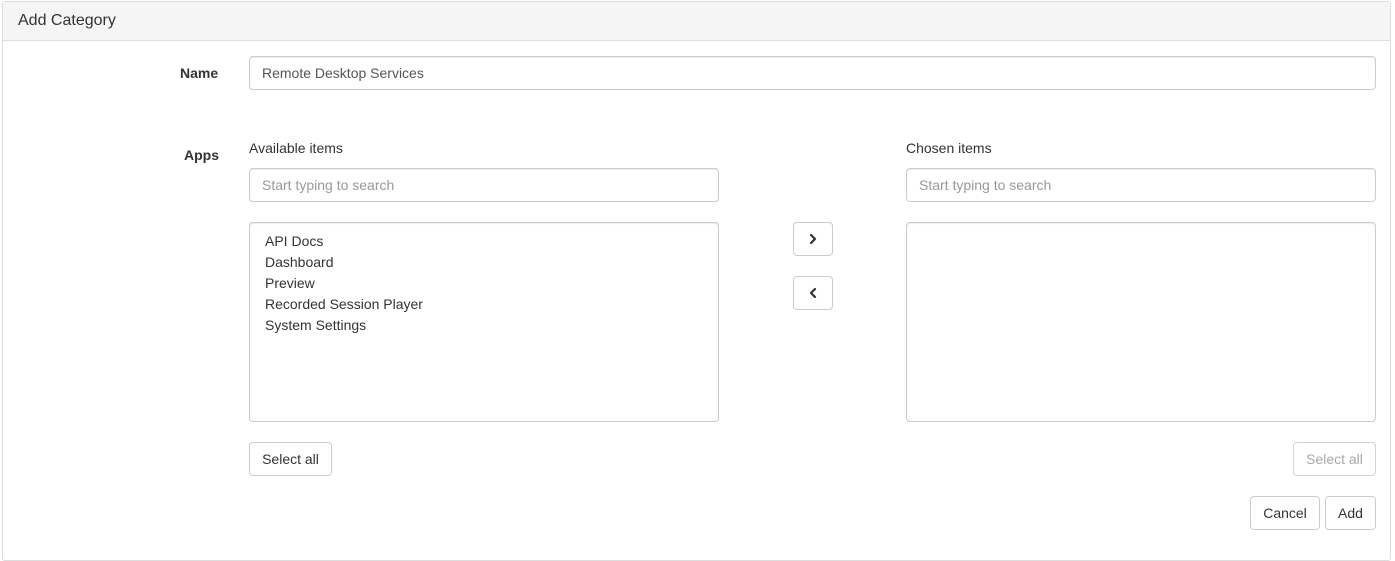 The image size is (1395, 561). Describe the element at coordinates (1141, 322) in the screenshot. I see `chosen-items-list` at that location.